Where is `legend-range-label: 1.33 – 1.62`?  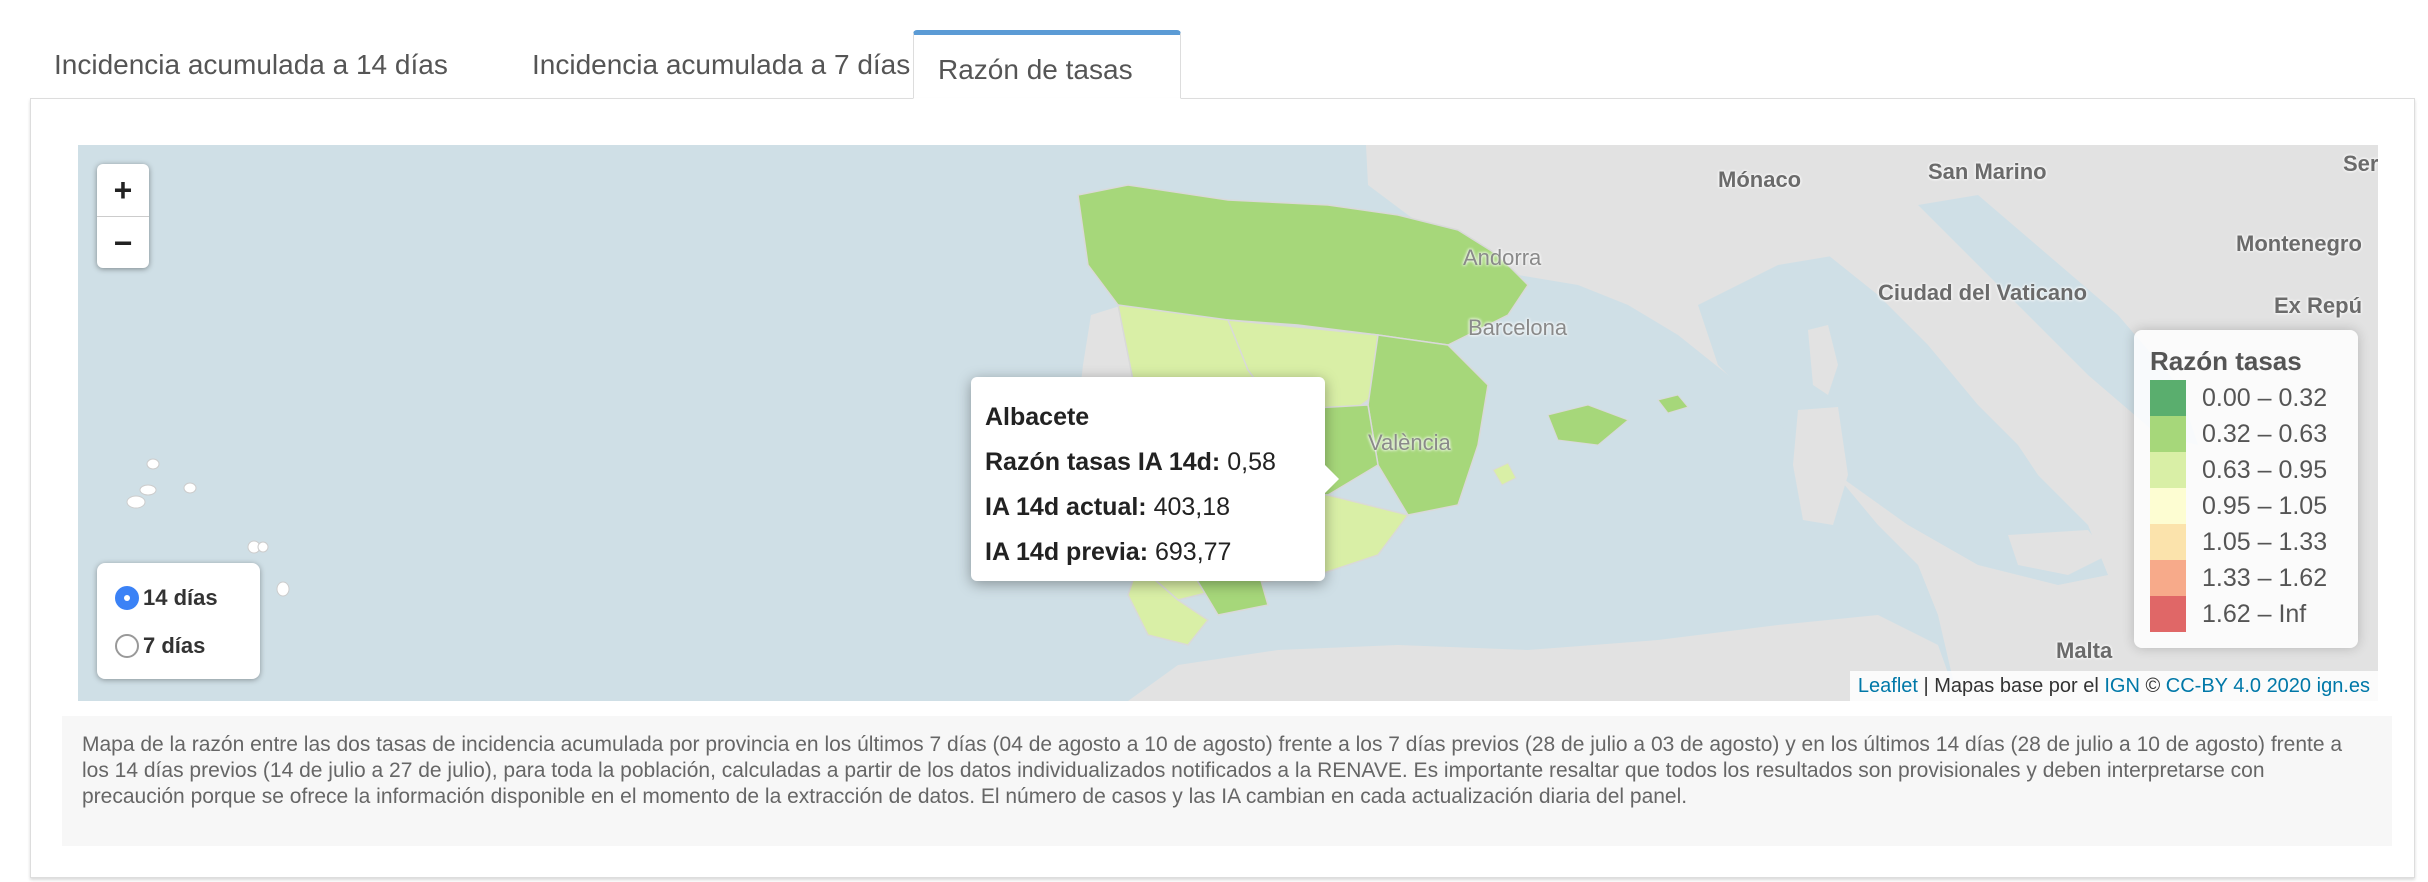 legend-range-label: 1.33 – 1.62 is located at coordinates (2265, 577).